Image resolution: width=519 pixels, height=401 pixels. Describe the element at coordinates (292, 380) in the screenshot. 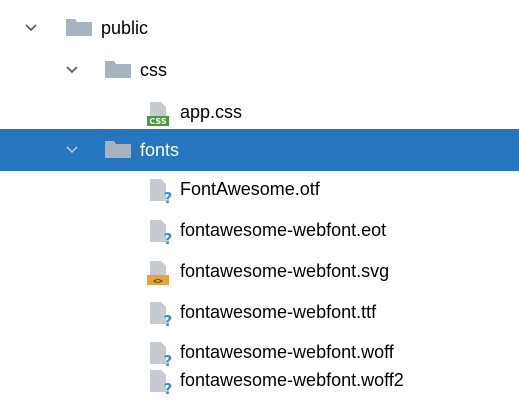

I see `tree-item-label: fontawesome-webfont.woff2` at that location.